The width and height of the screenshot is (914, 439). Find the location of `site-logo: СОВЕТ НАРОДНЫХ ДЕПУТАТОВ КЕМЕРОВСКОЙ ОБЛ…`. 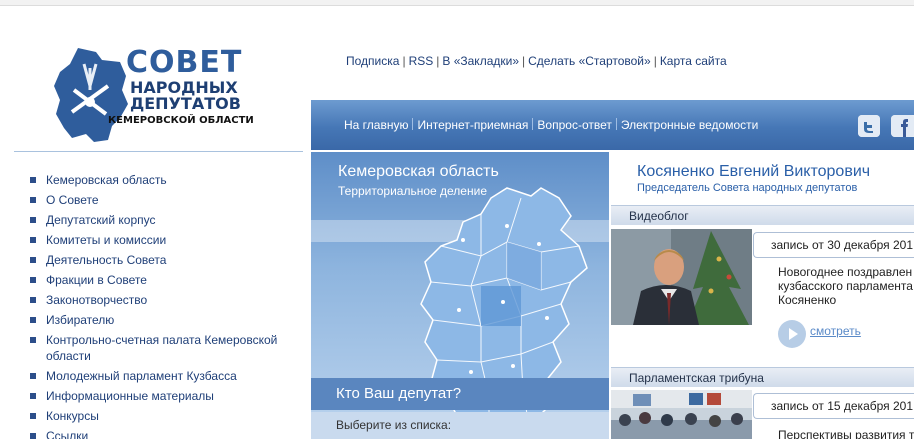

site-logo: СОВЕТ НАРОДНЫХ ДЕПУТАТОВ КЕМЕРОВСКОЙ ОБЛ… is located at coordinates (155, 96).